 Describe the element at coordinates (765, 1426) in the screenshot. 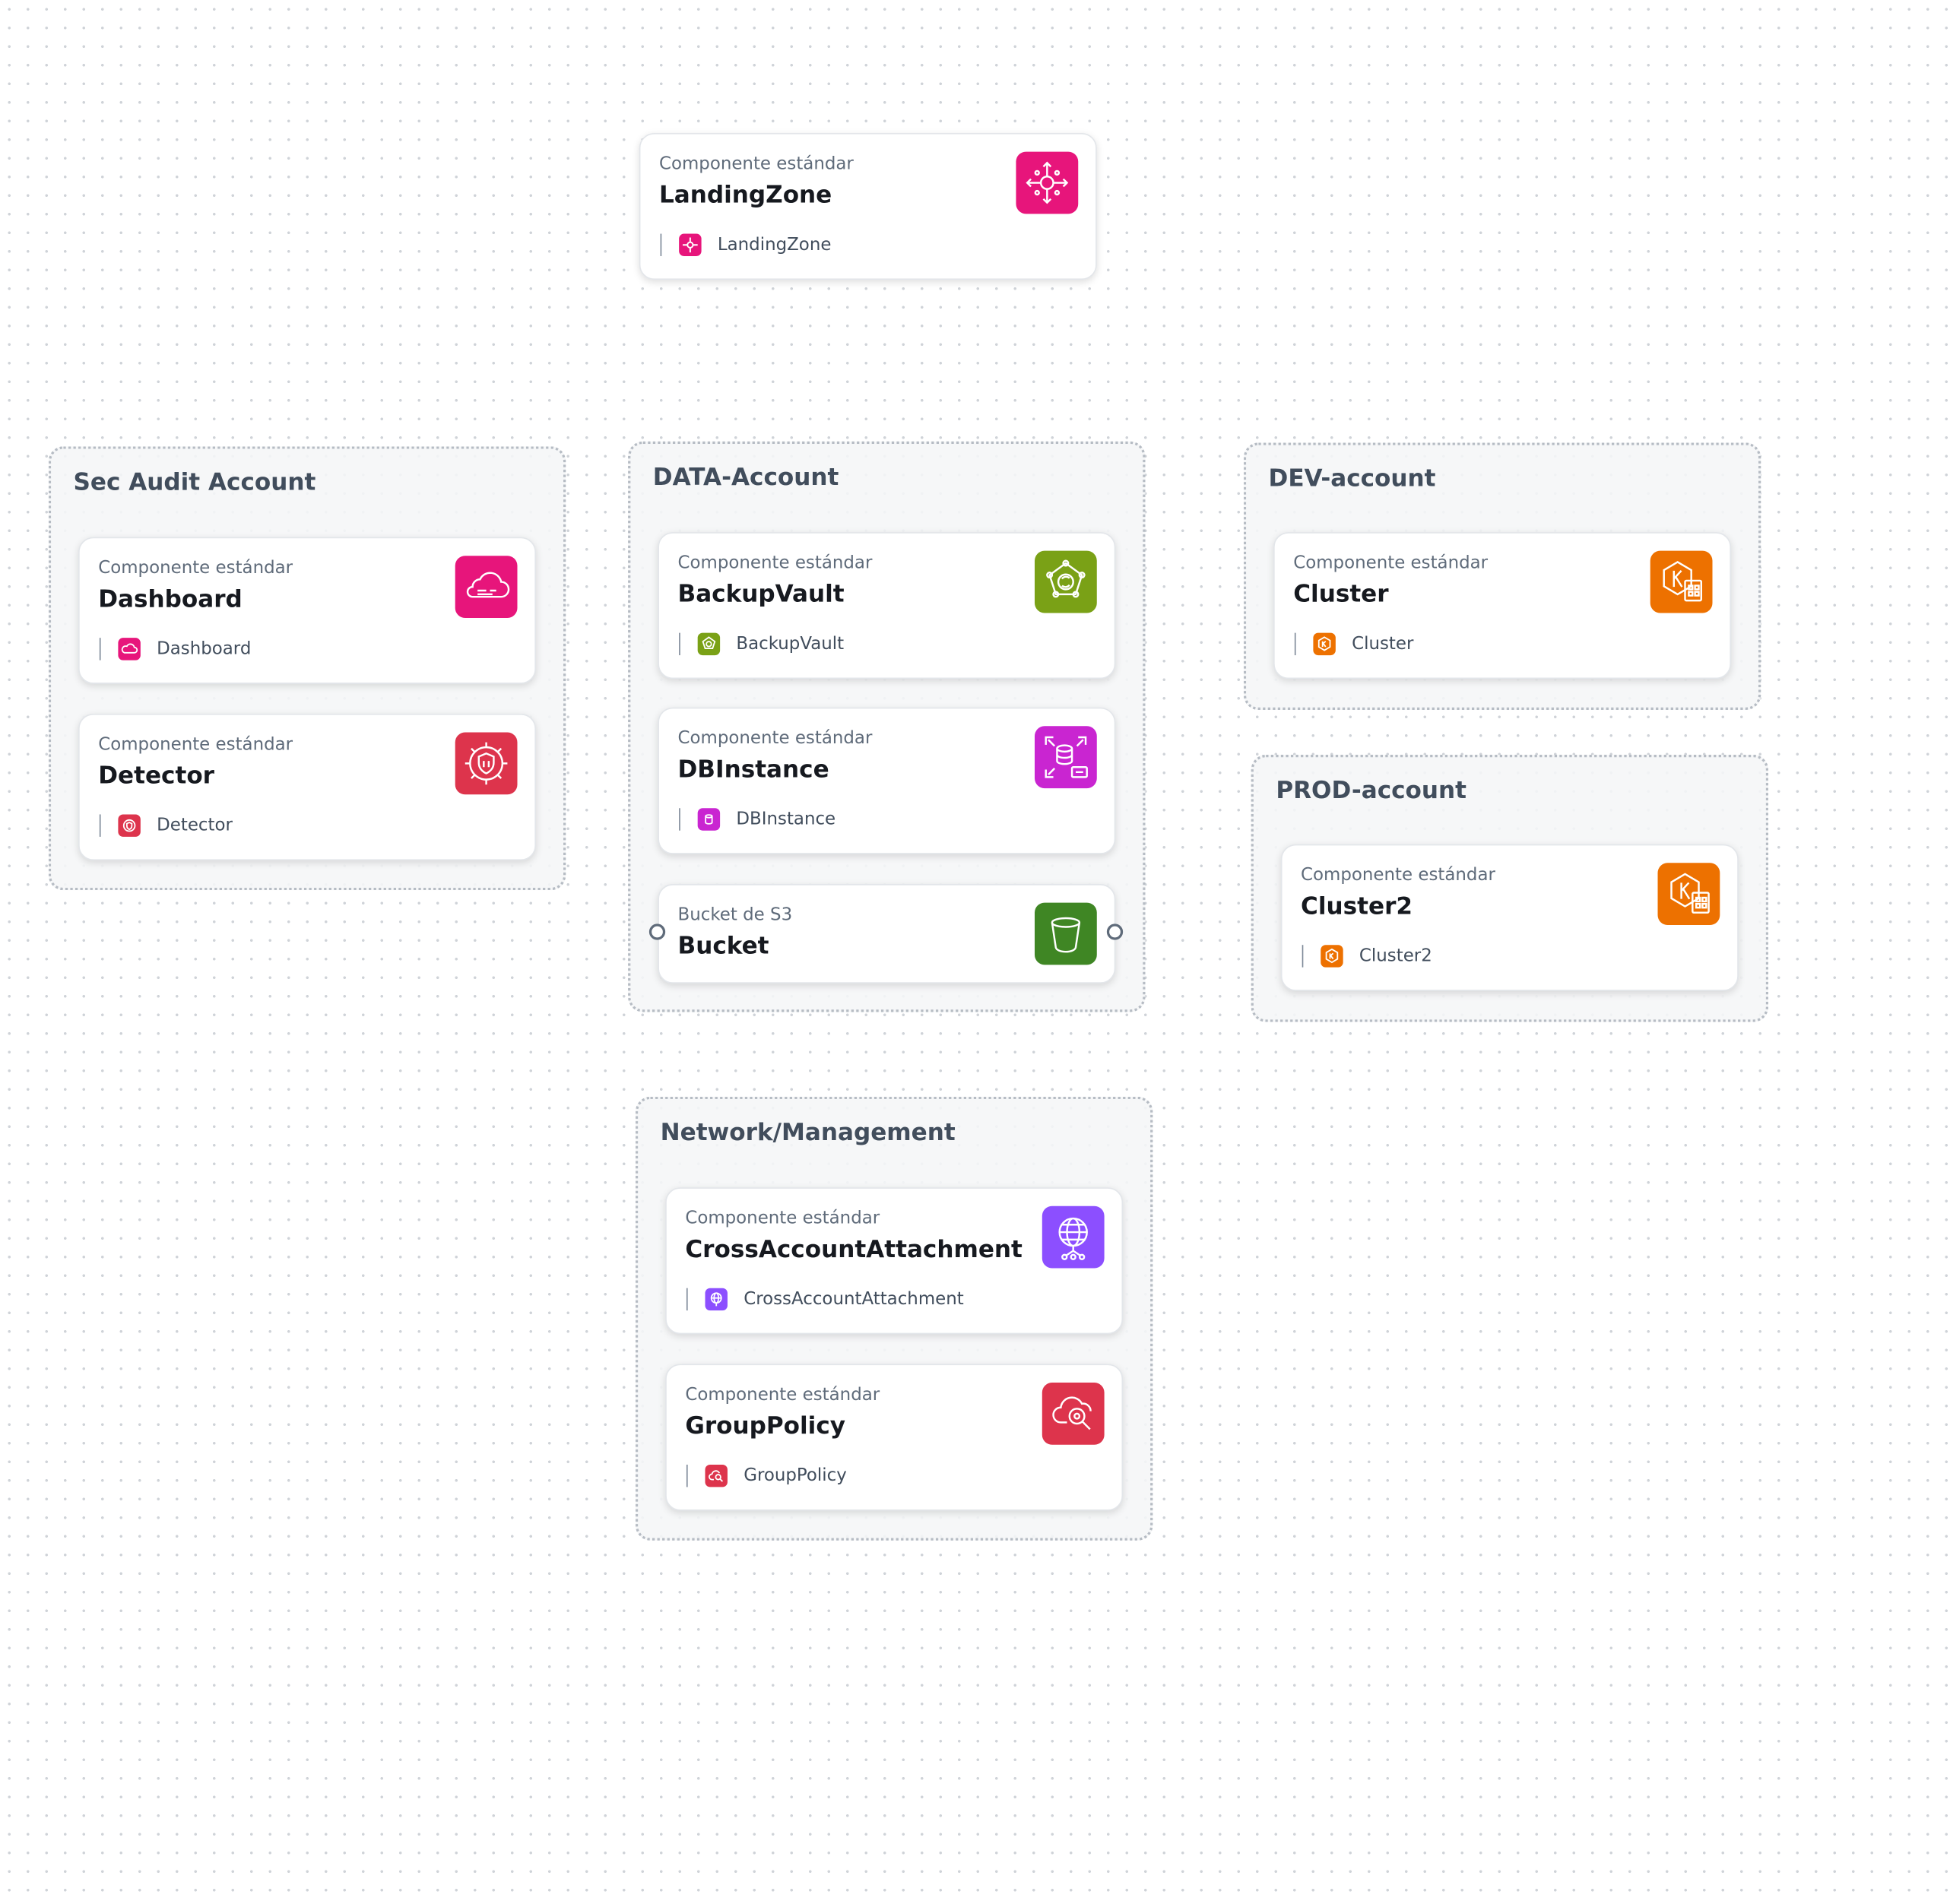

I see `card-title: GroupPolicy` at that location.